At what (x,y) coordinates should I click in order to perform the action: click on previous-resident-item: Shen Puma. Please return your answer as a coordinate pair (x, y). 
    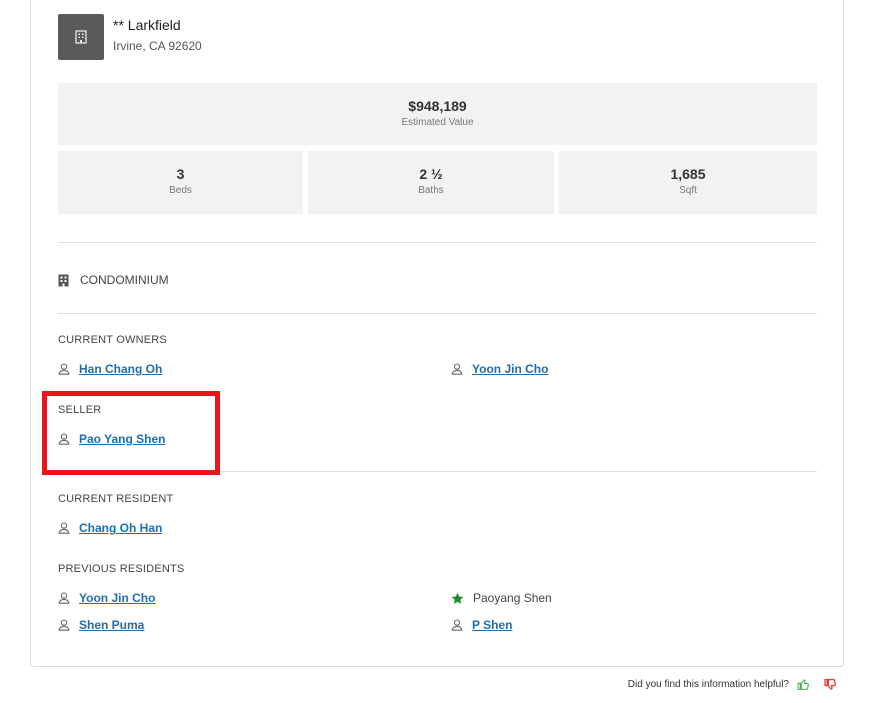
    Looking at the image, I should click on (101, 625).